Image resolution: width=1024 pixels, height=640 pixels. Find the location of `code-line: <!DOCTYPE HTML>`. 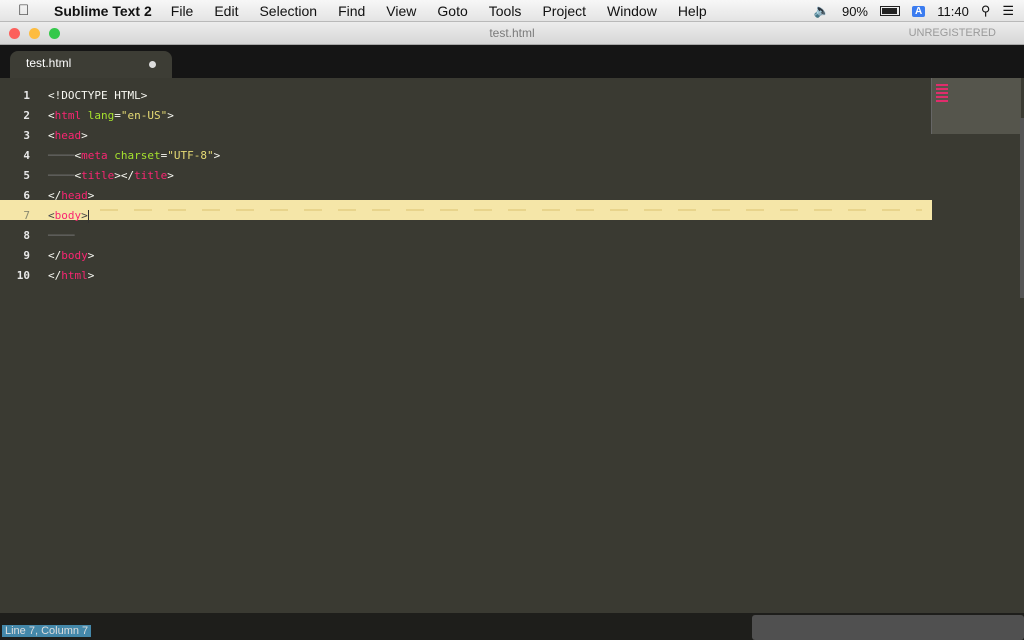

code-line: <!DOCTYPE HTML> is located at coordinates (490, 96).